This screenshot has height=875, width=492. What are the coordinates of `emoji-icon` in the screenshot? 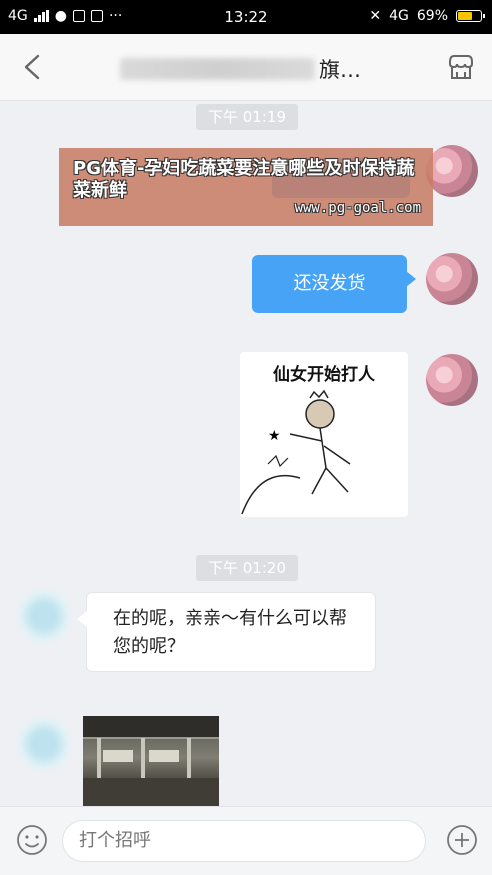 It's located at (32, 840).